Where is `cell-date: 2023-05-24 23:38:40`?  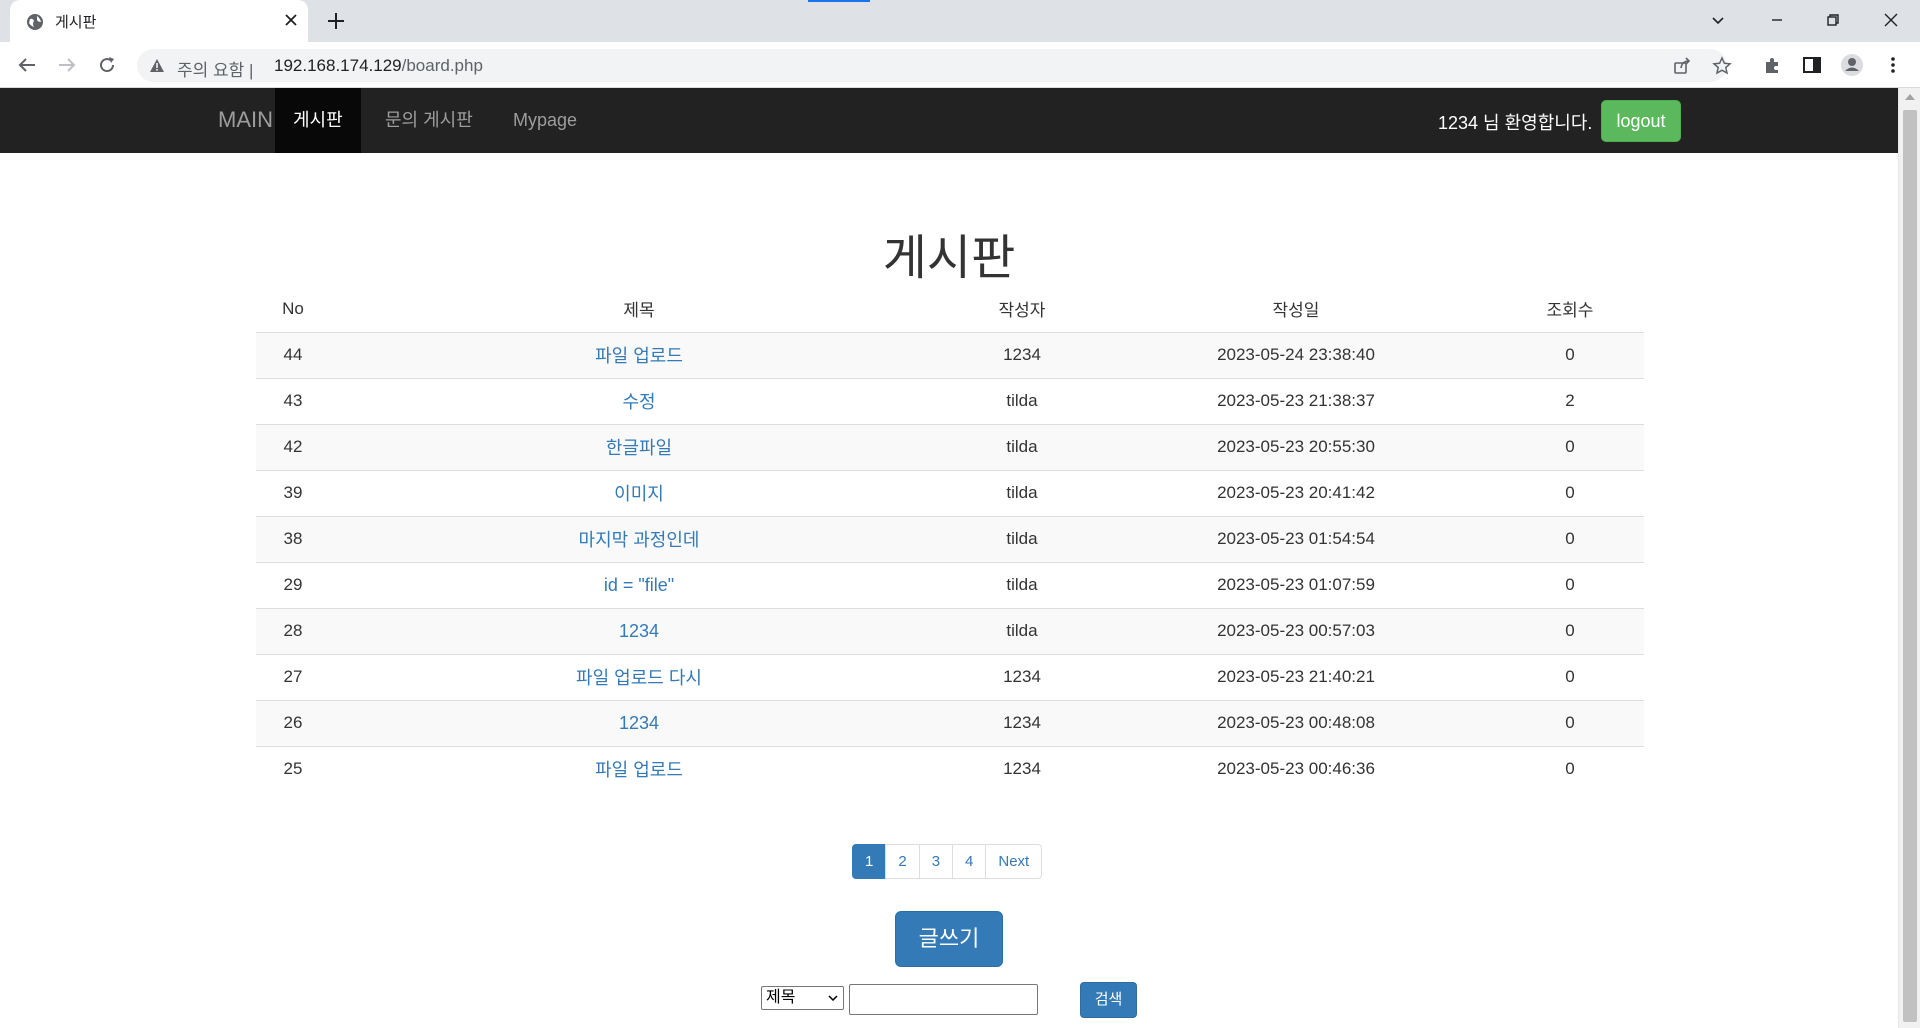 cell-date: 2023-05-24 23:38:40 is located at coordinates (1296, 355).